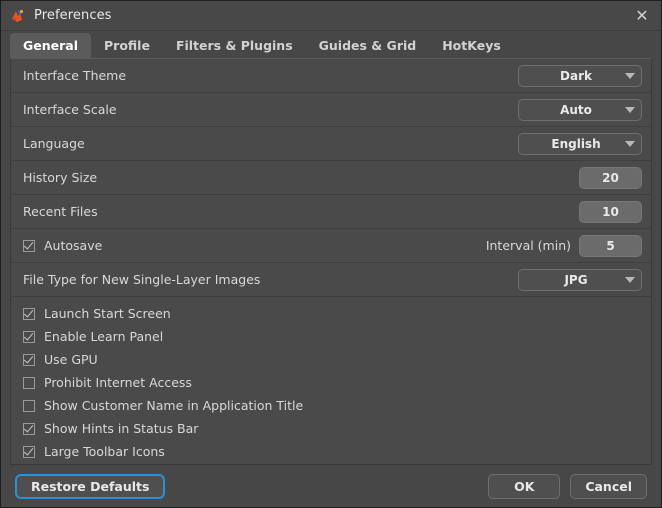  What do you see at coordinates (528, 245) in the screenshot?
I see `label-autosave-interval: Interval (min)` at bounding box center [528, 245].